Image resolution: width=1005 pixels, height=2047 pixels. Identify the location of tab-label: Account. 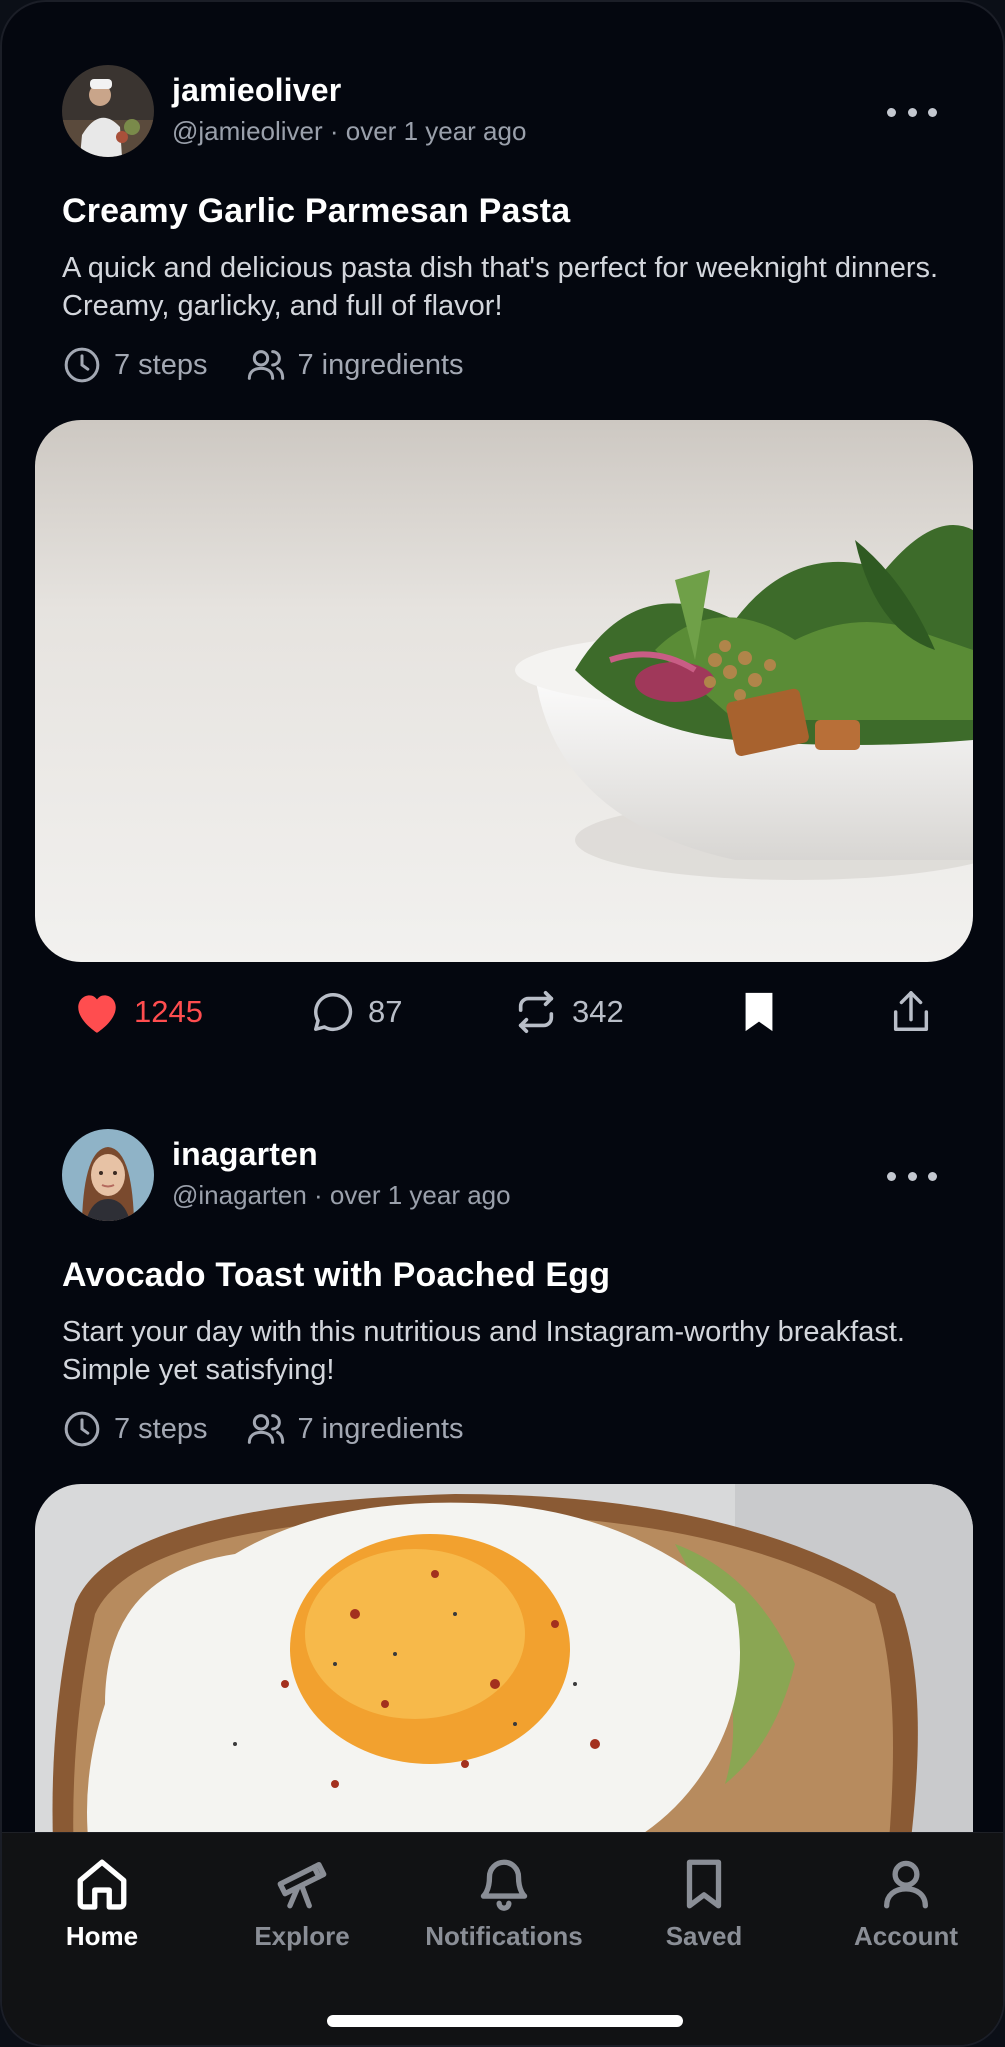
(906, 1936).